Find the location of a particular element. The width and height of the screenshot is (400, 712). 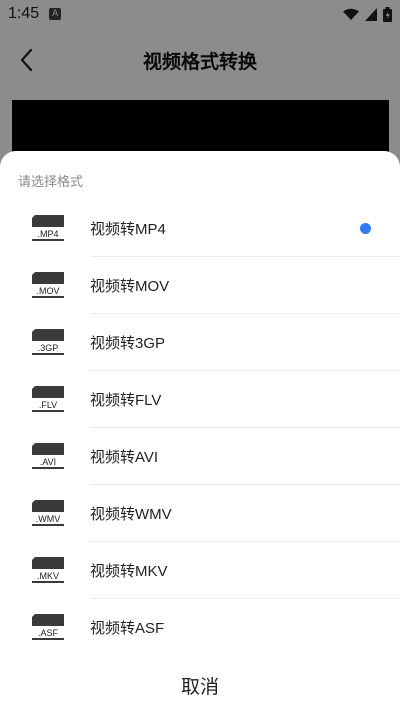

format-badge-text: .WMV is located at coordinates (48, 519).